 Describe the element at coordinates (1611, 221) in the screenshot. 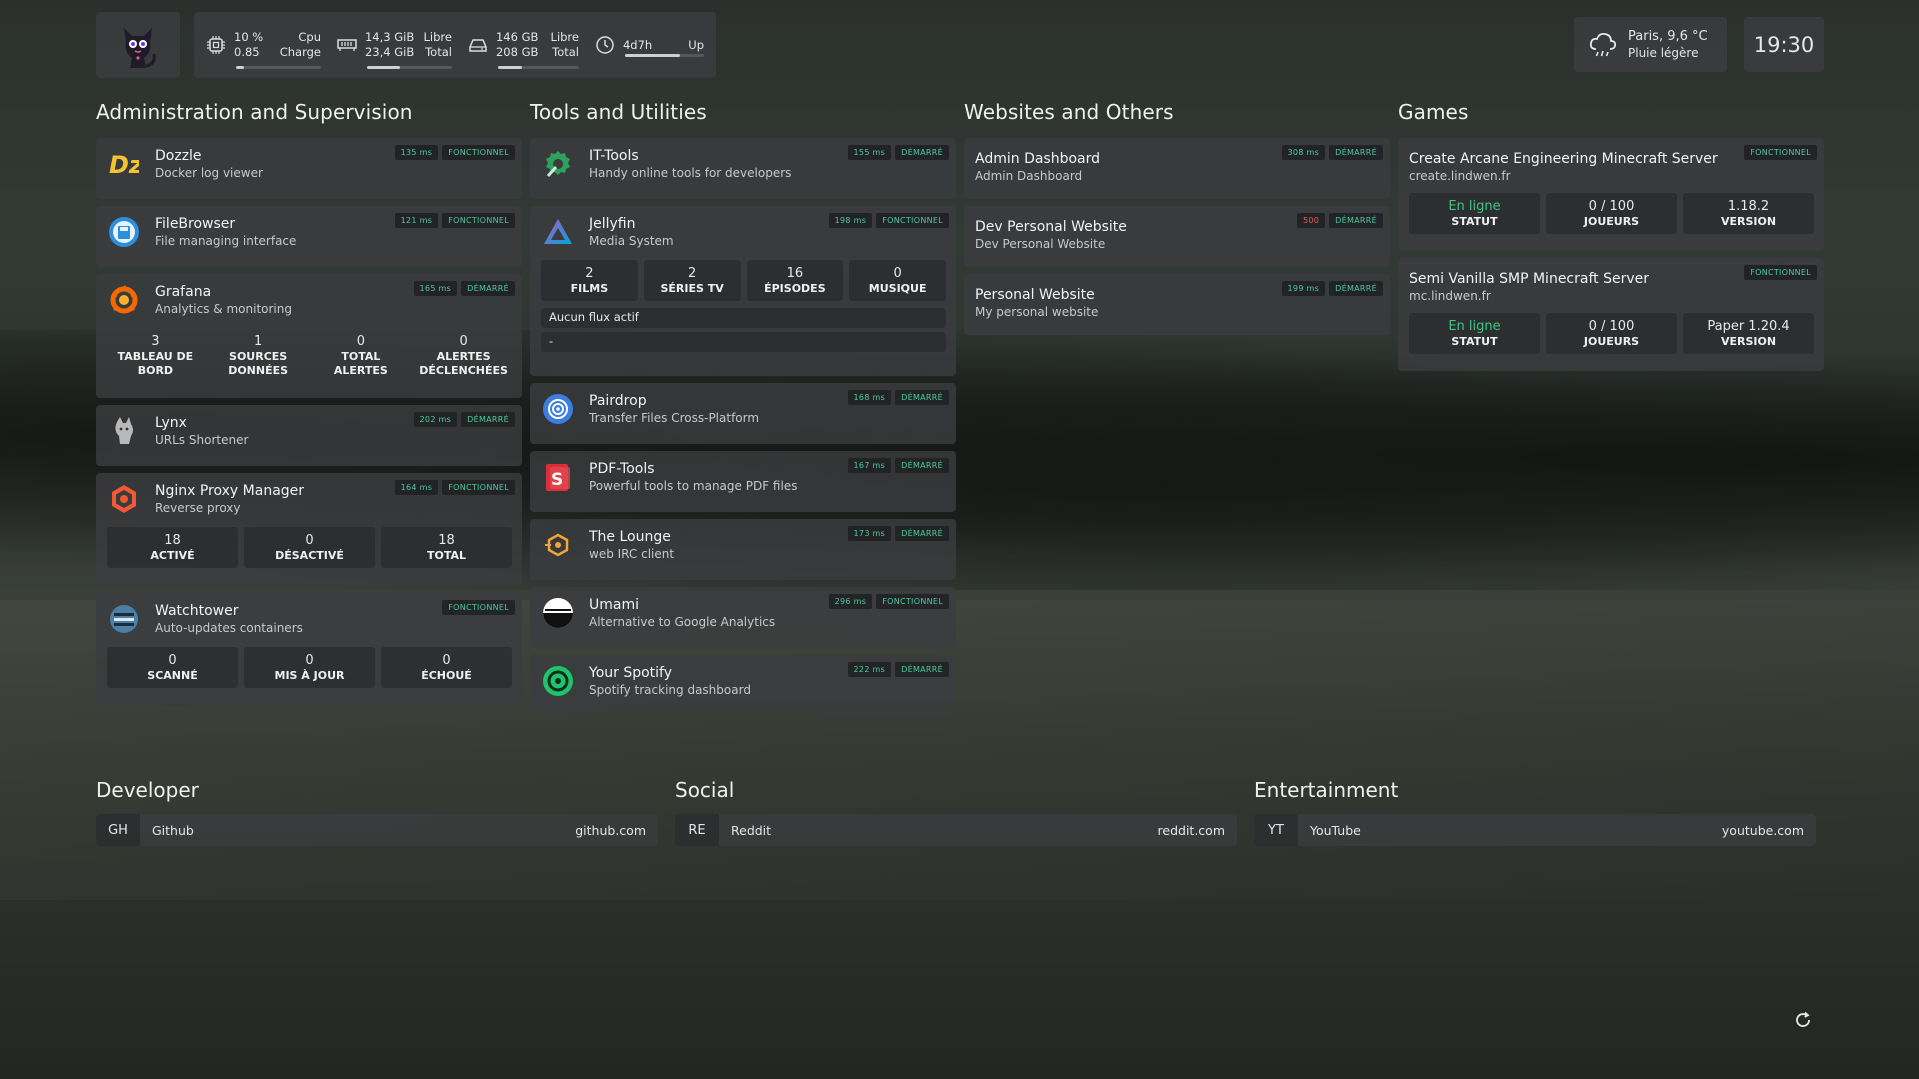

I see `stat-label: JOUEURS` at that location.